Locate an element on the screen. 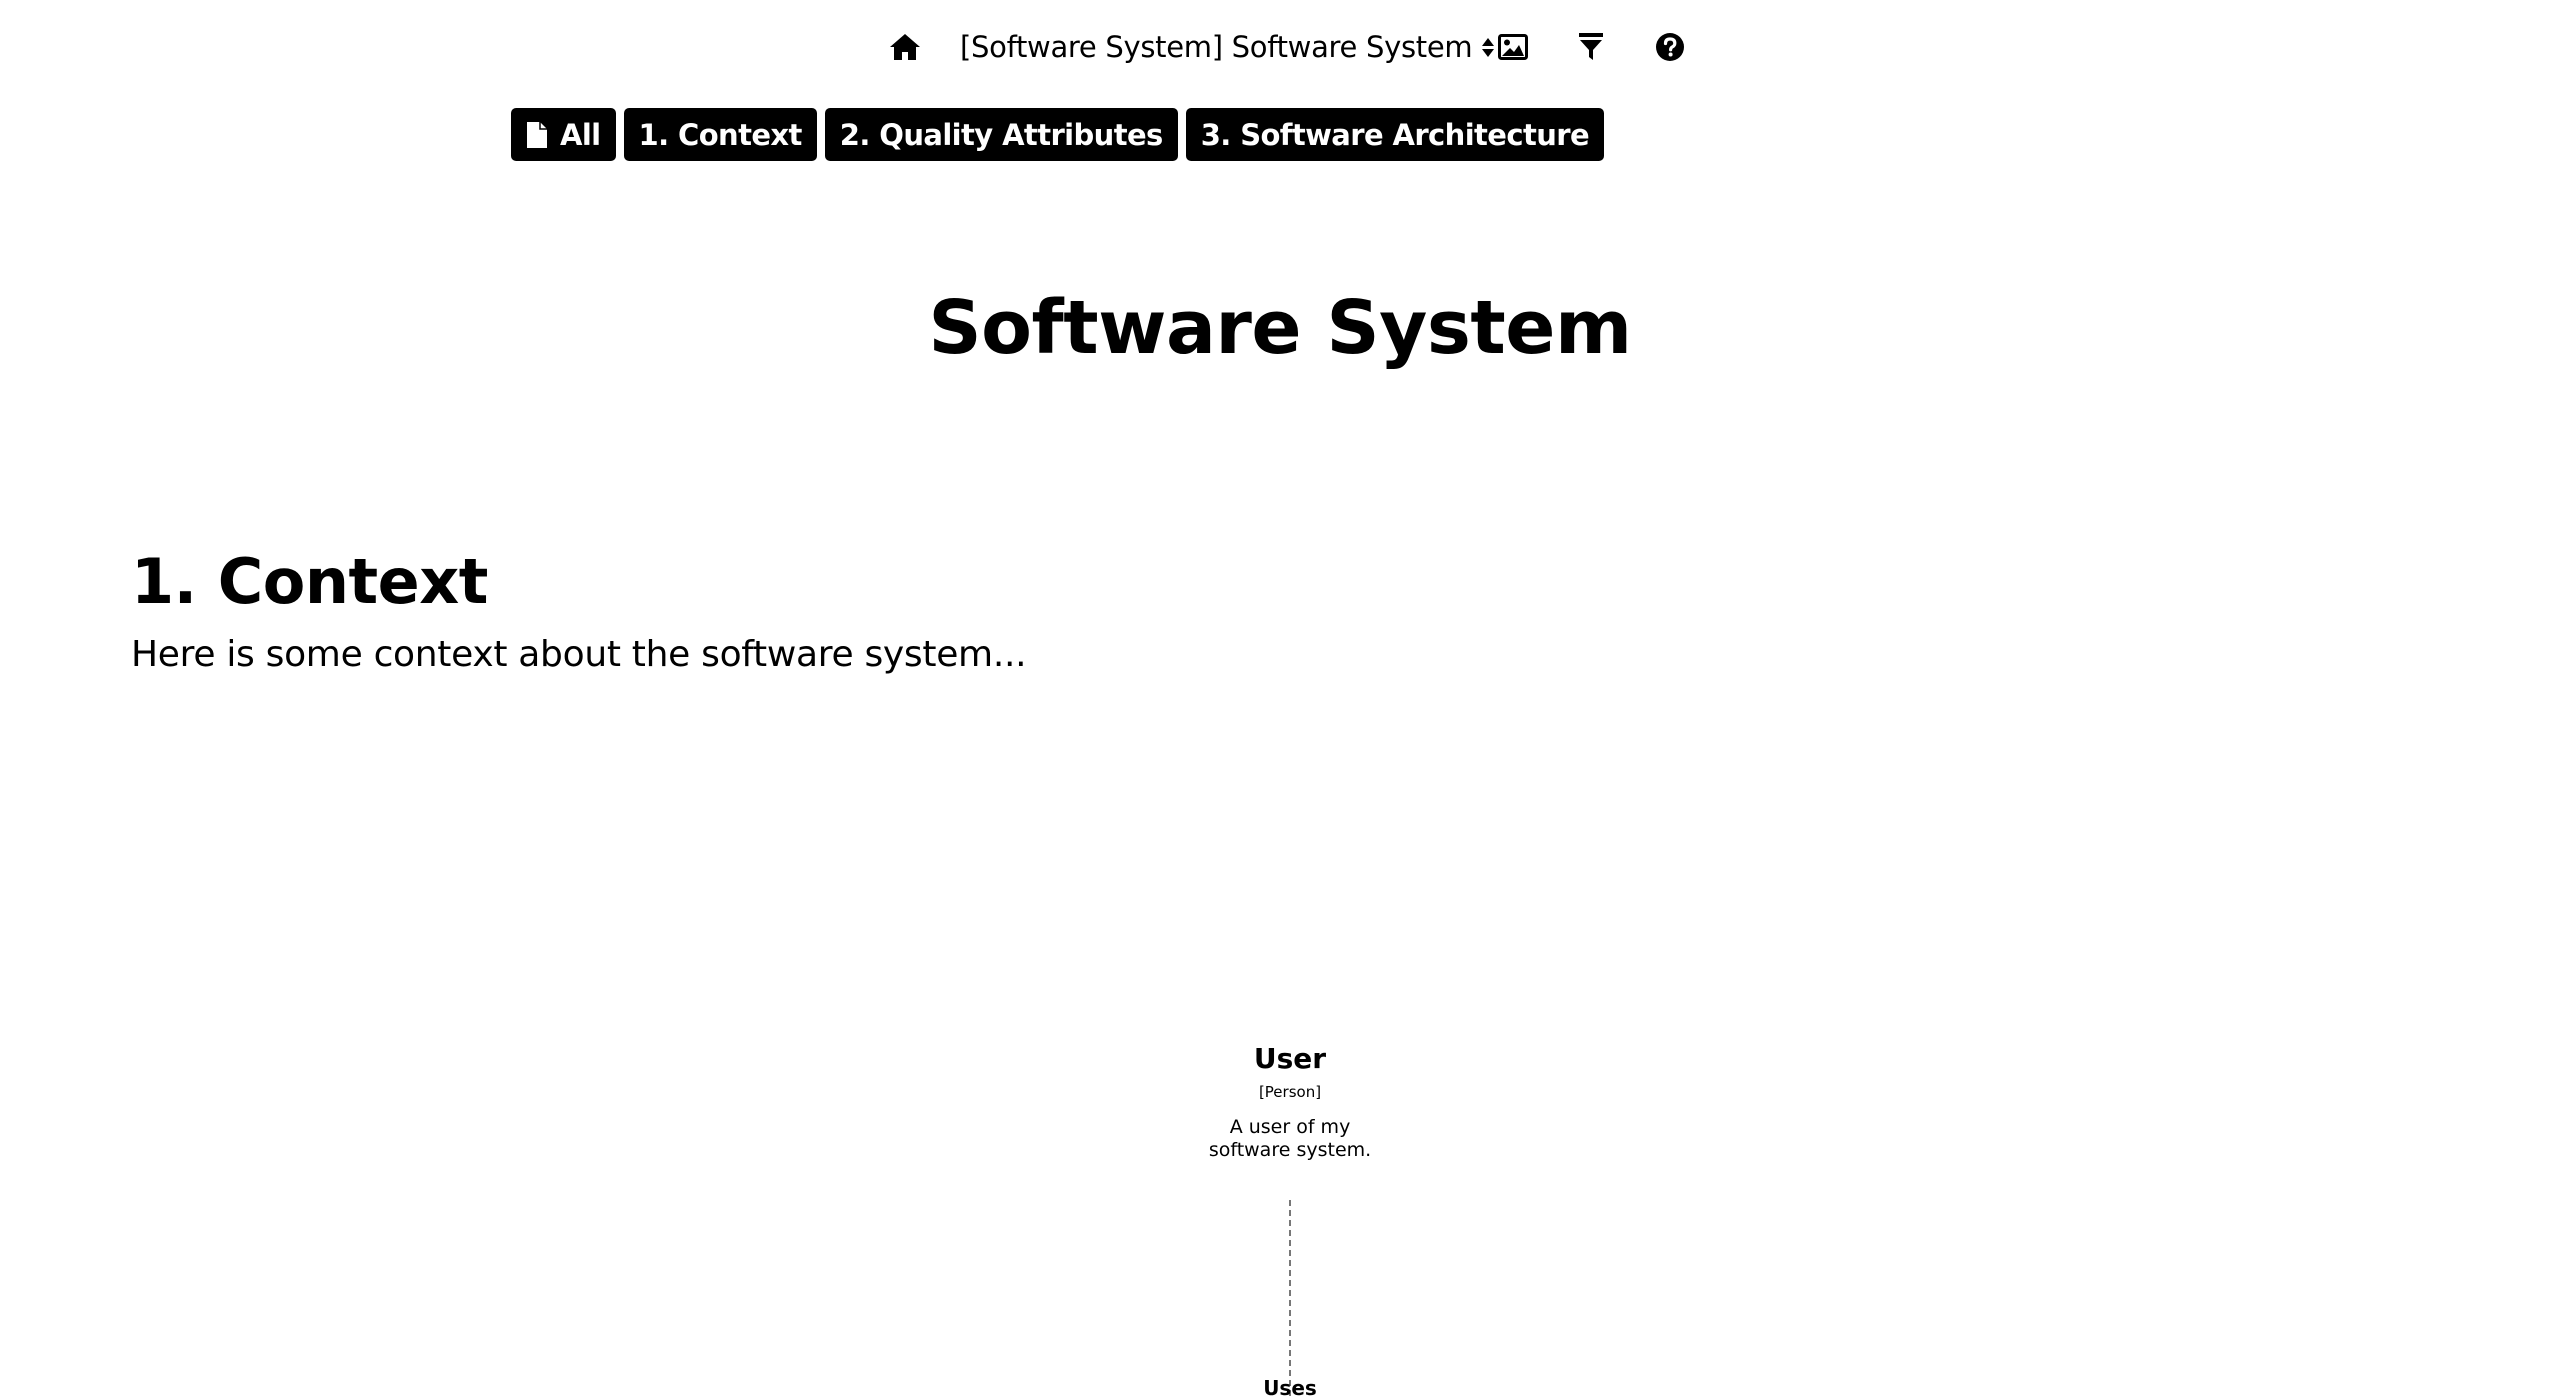 The image size is (2560, 1400). help-button is located at coordinates (1670, 47).